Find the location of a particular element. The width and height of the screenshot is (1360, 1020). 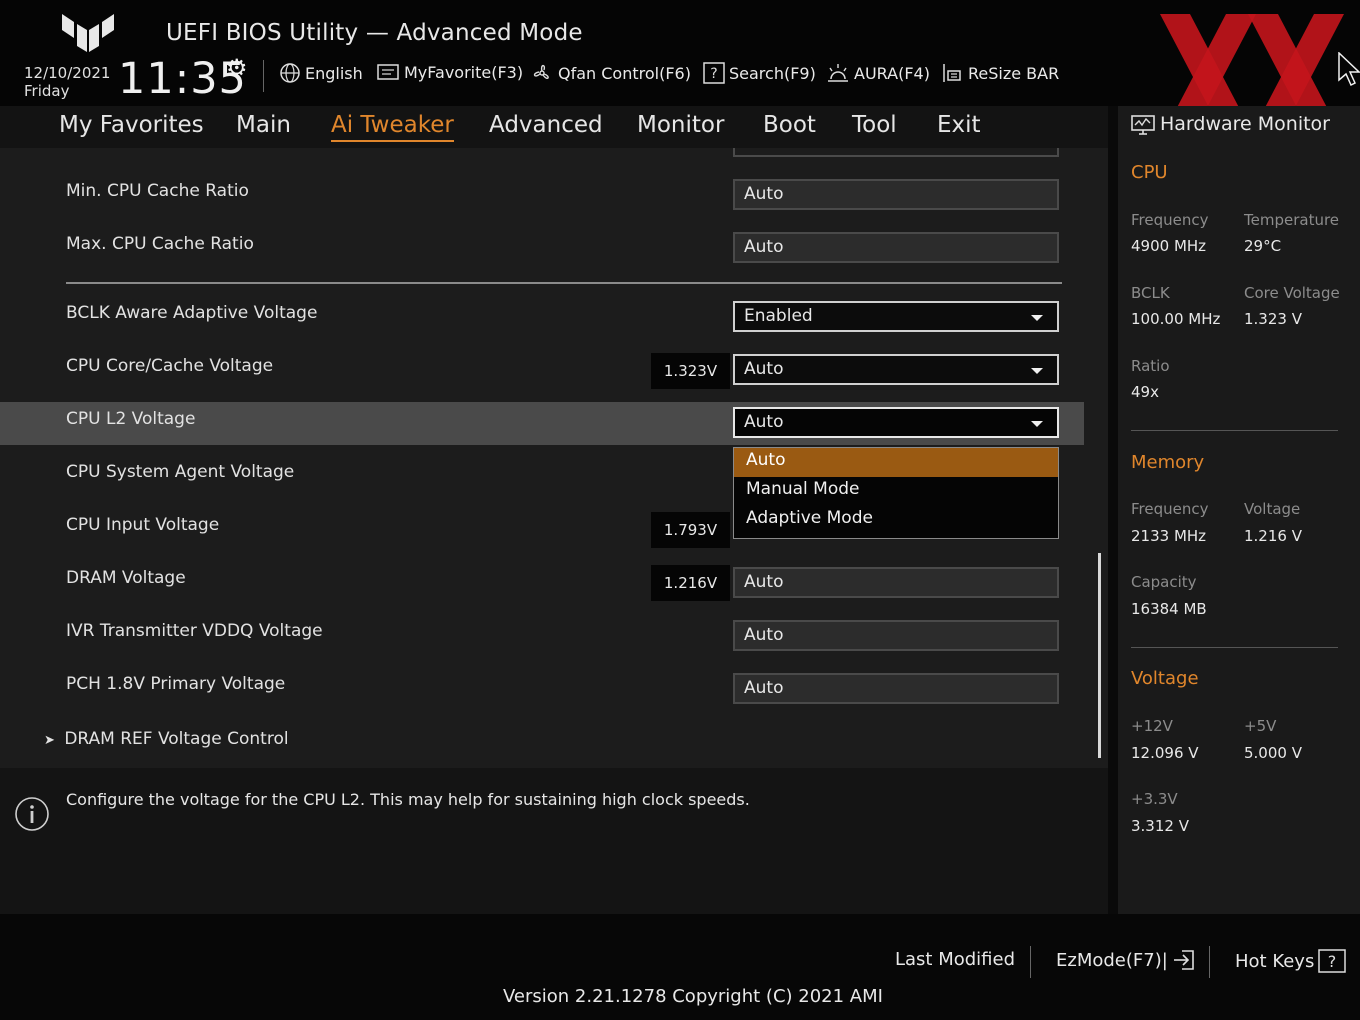

pch-primary-voltage-field: Auto is located at coordinates (896, 688).